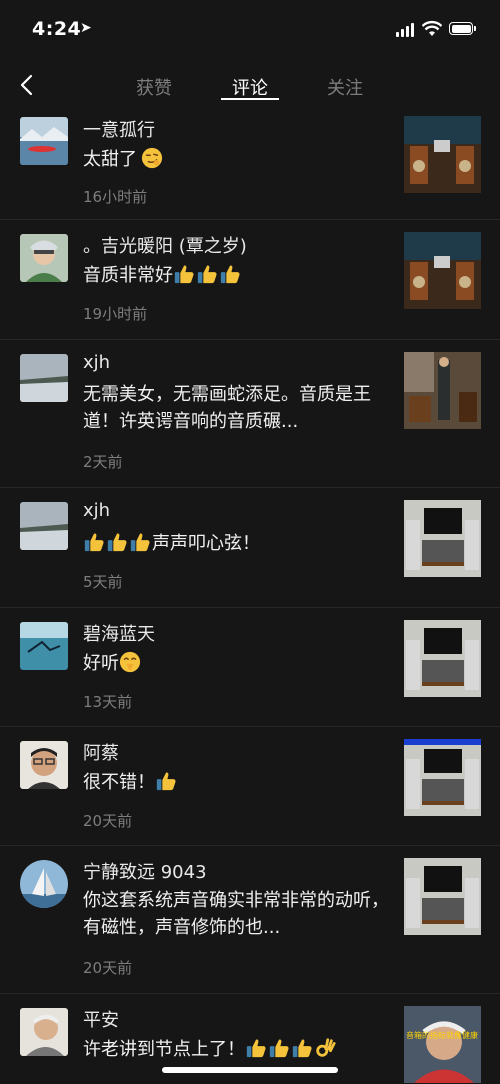 Image resolution: width=500 pixels, height=1084 pixels. Describe the element at coordinates (115, 314) in the screenshot. I see `comment-time: 19小时前` at that location.